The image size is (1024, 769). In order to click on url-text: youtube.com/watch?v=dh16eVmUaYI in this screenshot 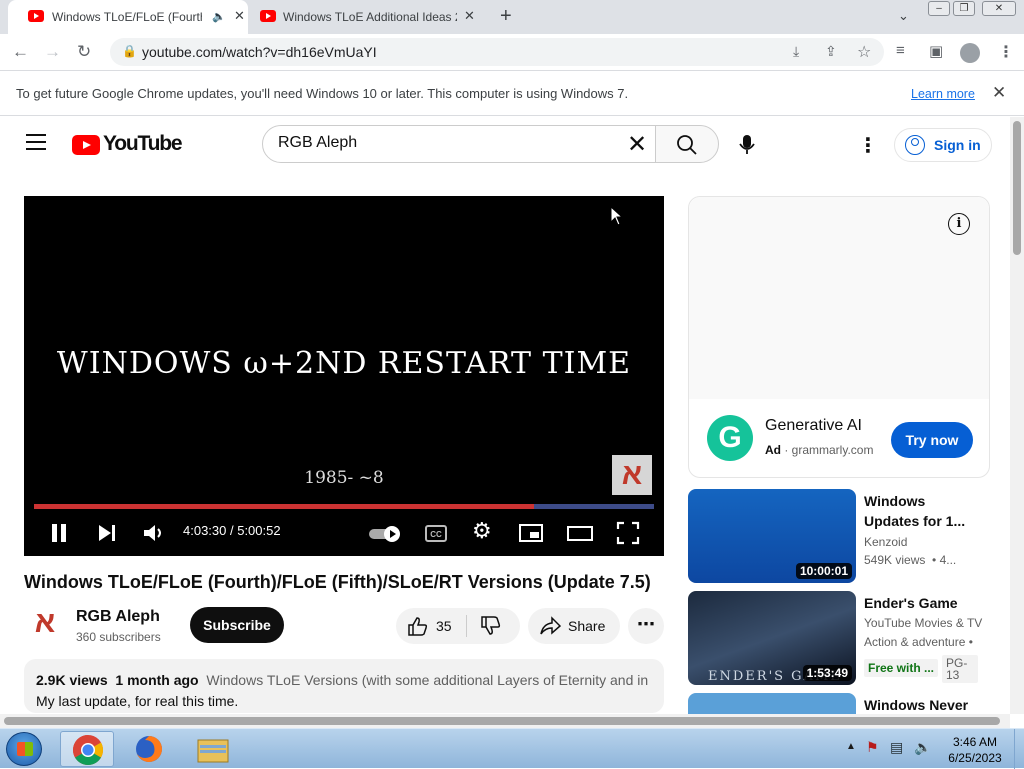, I will do `click(259, 52)`.